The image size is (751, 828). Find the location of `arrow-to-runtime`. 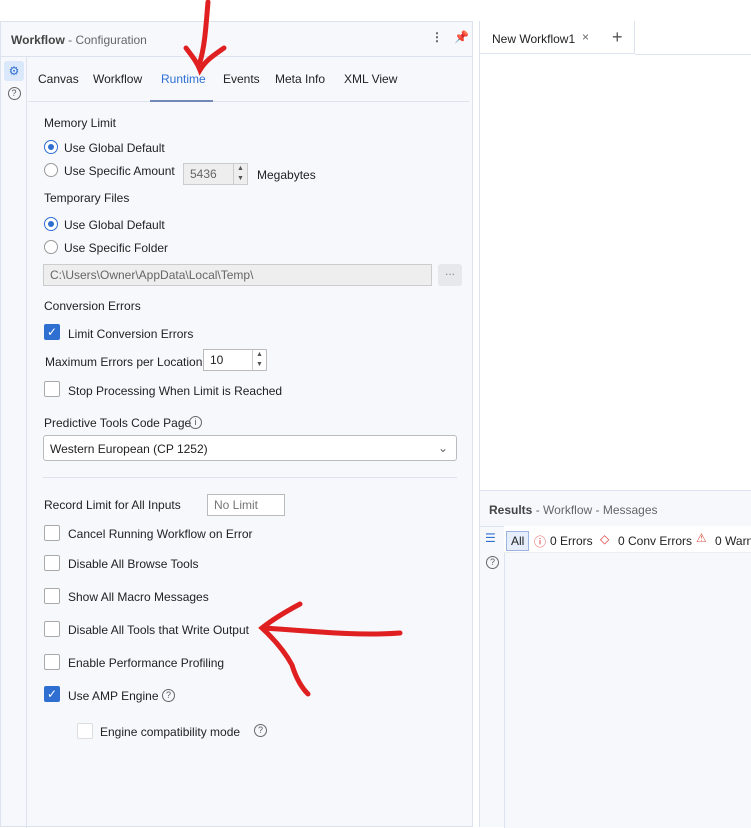

arrow-to-runtime is located at coordinates (205, 38).